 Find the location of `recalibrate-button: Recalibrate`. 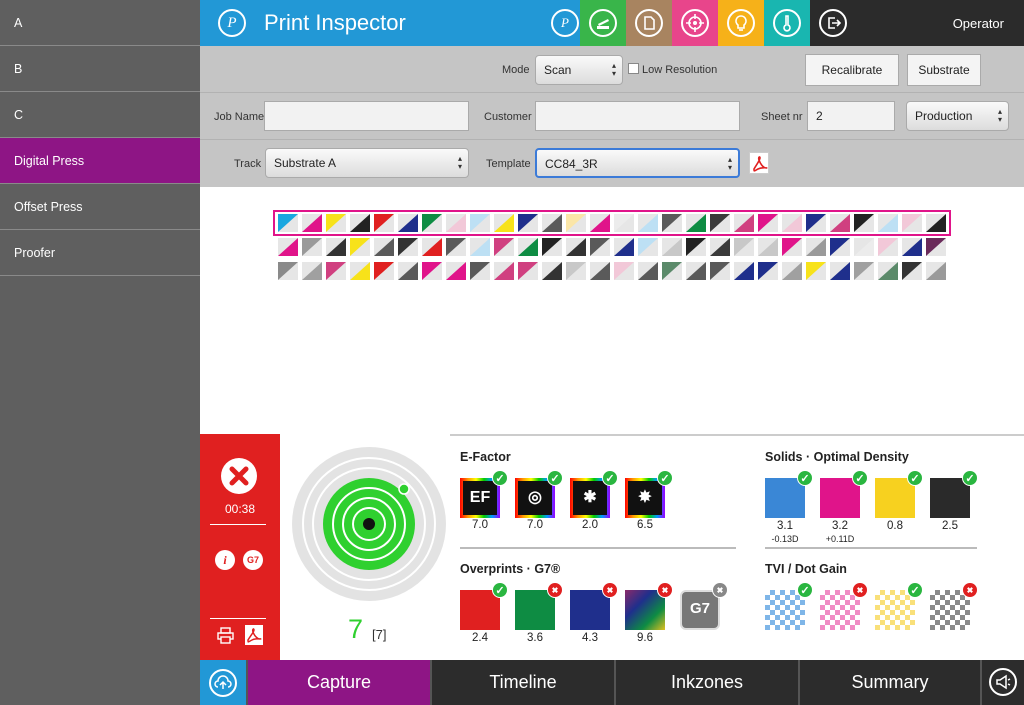

recalibrate-button: Recalibrate is located at coordinates (852, 70).